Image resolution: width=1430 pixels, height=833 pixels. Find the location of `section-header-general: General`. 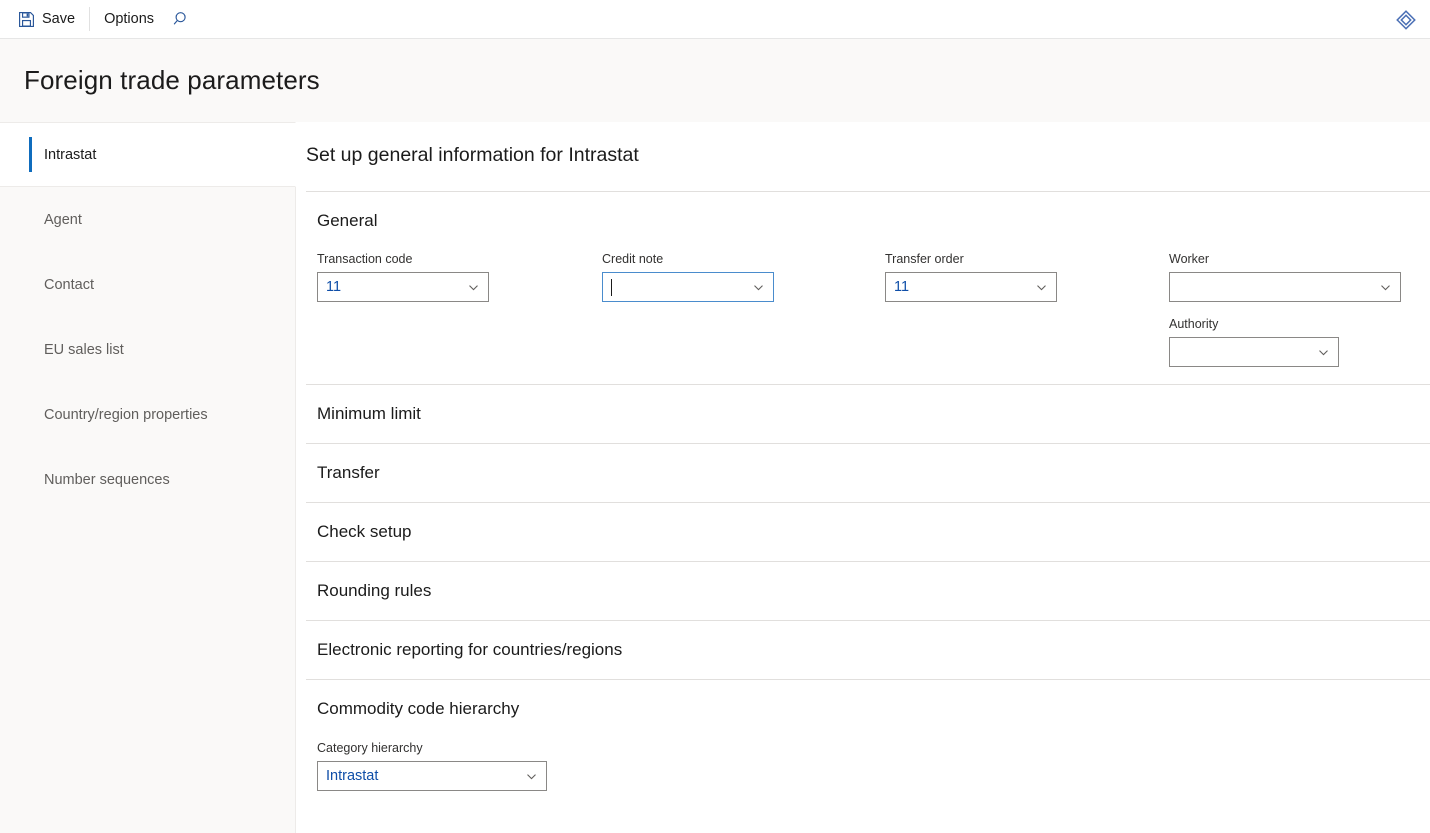

section-header-general: General is located at coordinates (868, 211).